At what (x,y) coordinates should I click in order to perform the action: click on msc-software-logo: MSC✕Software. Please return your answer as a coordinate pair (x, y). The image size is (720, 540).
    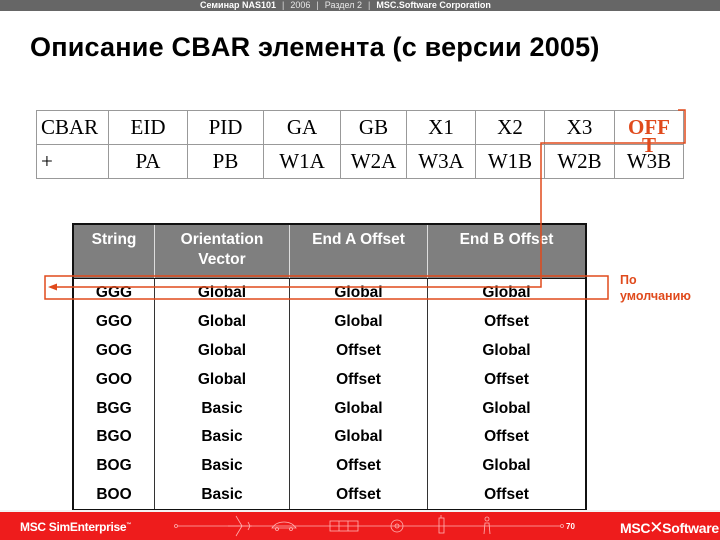
    Looking at the image, I should click on (669, 528).